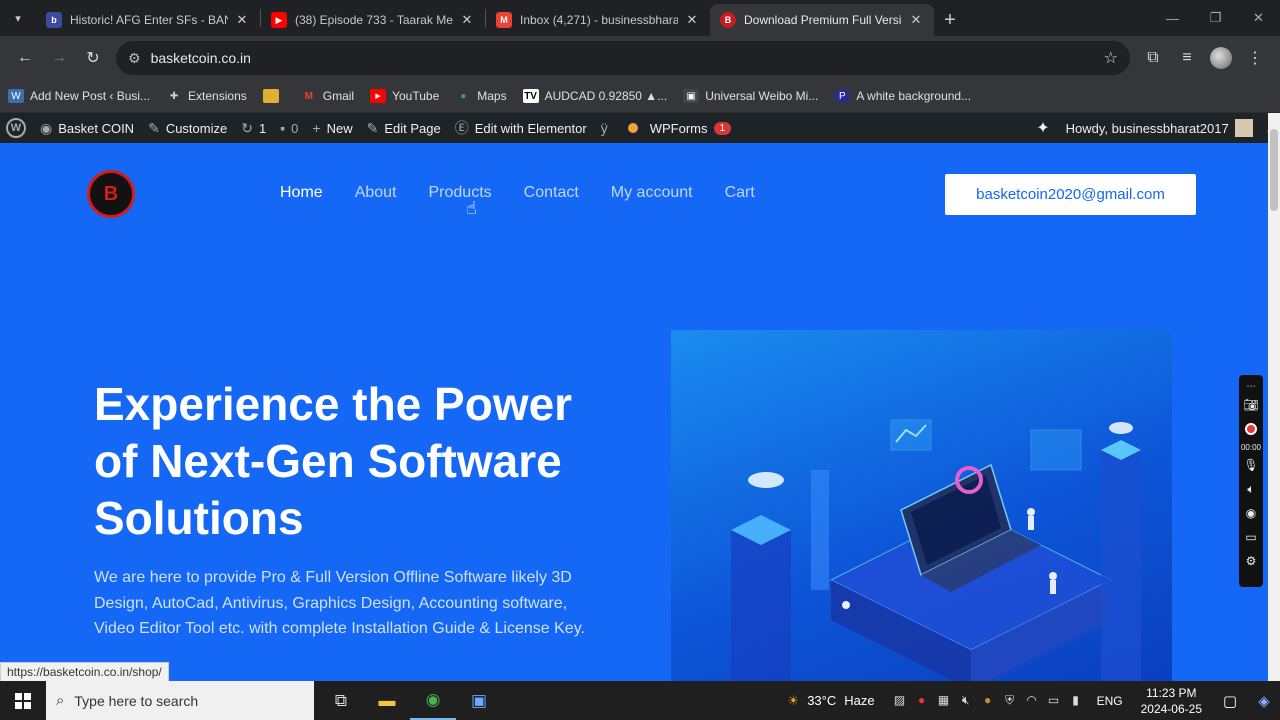 The height and width of the screenshot is (720, 1280). I want to click on wordpress-icon: W, so click(16, 96).